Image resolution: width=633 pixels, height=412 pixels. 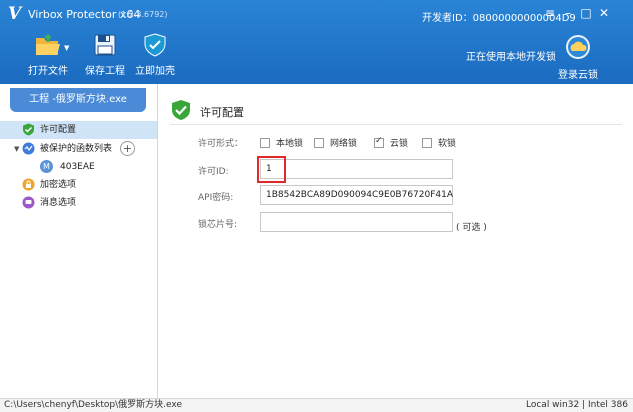 I want to click on window-controls: ≡ – □ ✕, so click(x=576, y=13).